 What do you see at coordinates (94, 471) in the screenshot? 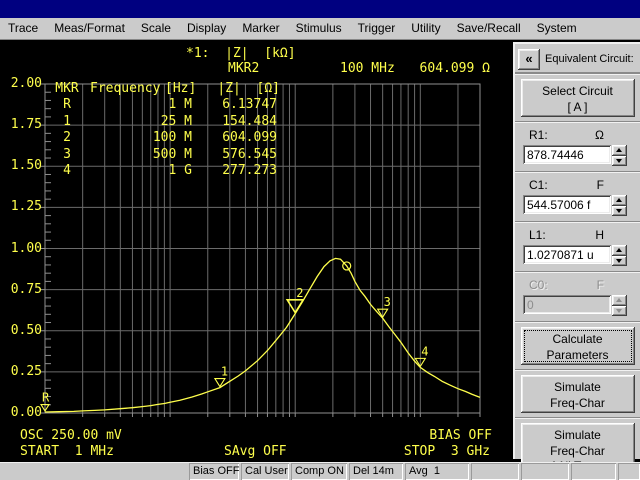
I see `status-spacer` at bounding box center [94, 471].